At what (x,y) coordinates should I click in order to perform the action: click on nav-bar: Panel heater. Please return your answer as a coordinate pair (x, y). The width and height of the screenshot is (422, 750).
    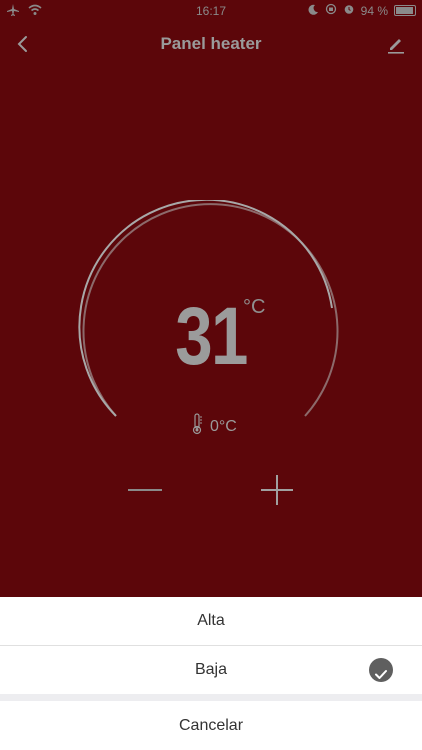
    Looking at the image, I should click on (211, 44).